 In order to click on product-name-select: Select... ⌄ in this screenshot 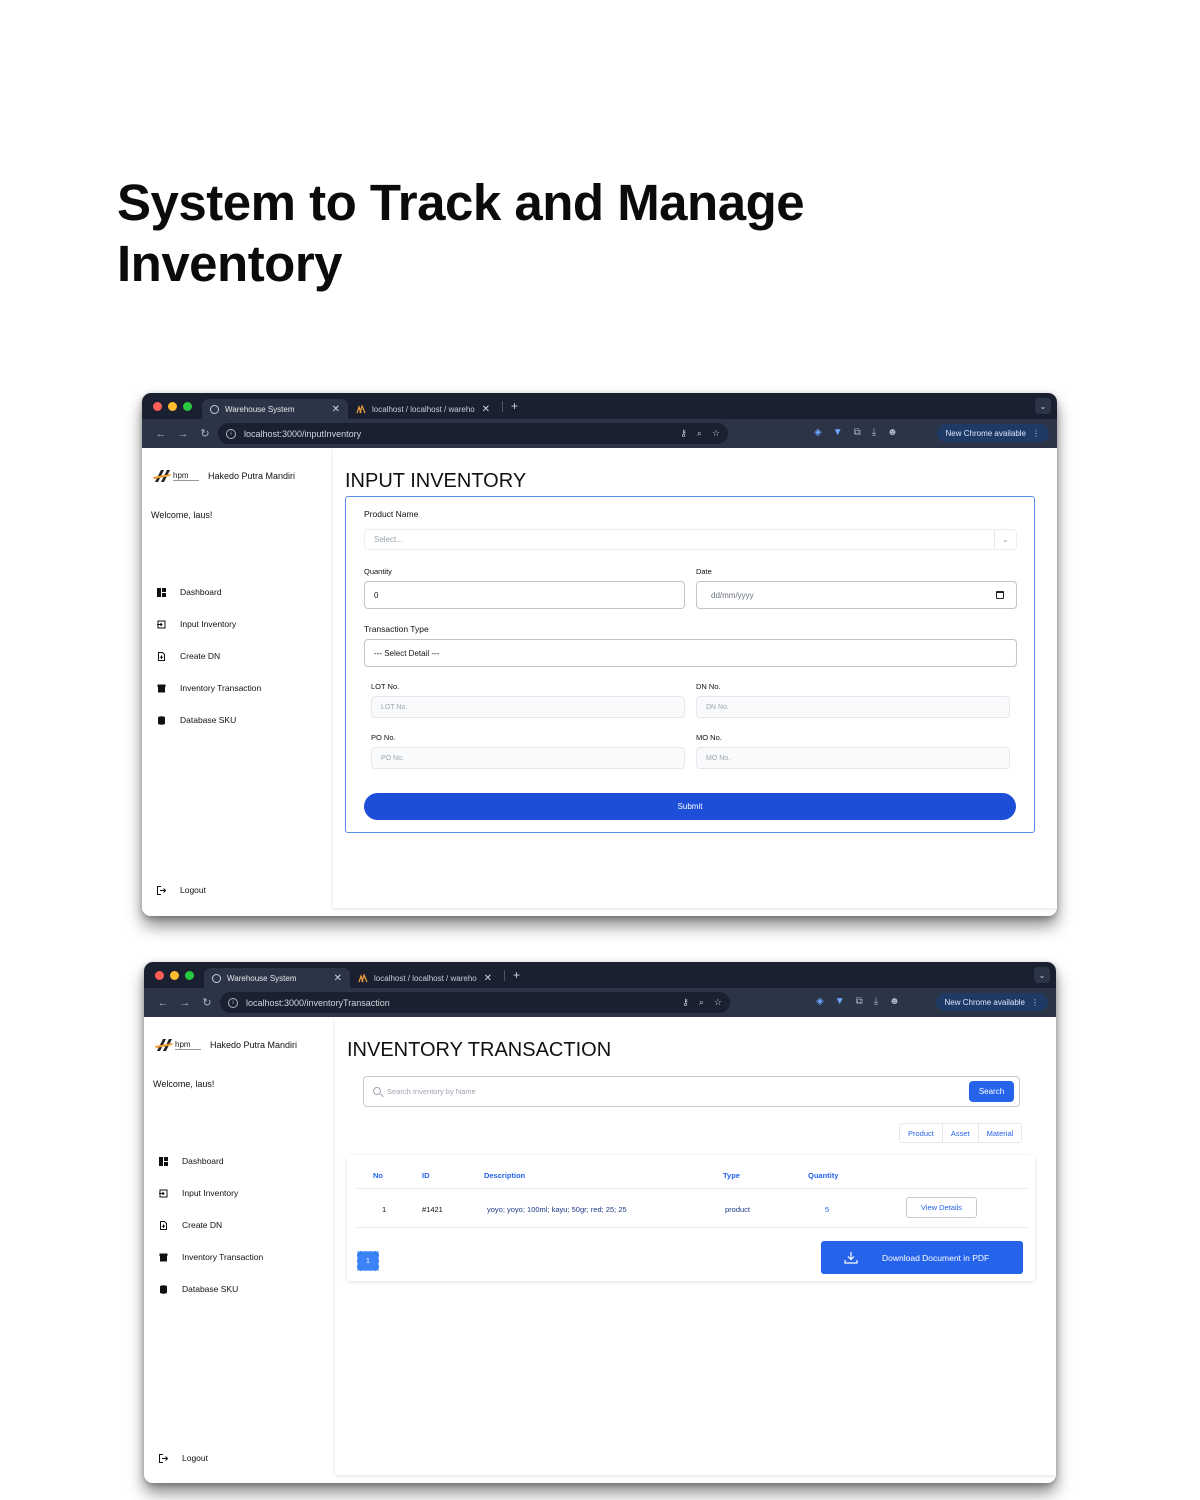, I will do `click(690, 539)`.